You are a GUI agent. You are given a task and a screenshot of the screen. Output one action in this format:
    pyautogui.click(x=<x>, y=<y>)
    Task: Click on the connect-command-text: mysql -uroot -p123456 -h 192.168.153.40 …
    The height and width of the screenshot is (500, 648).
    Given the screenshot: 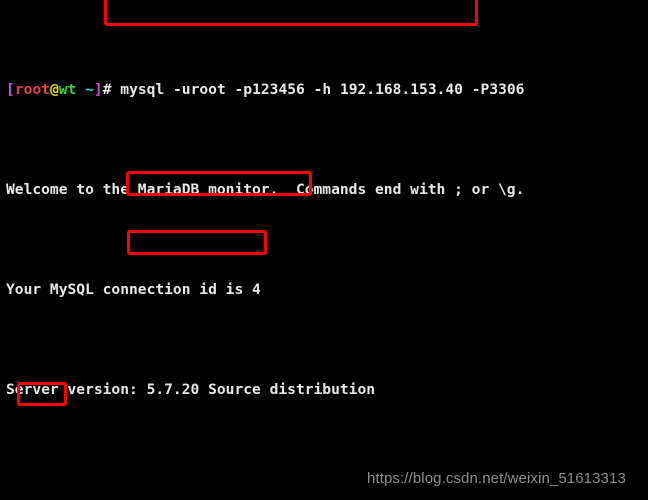 What is the action you would take?
    pyautogui.click(x=322, y=89)
    